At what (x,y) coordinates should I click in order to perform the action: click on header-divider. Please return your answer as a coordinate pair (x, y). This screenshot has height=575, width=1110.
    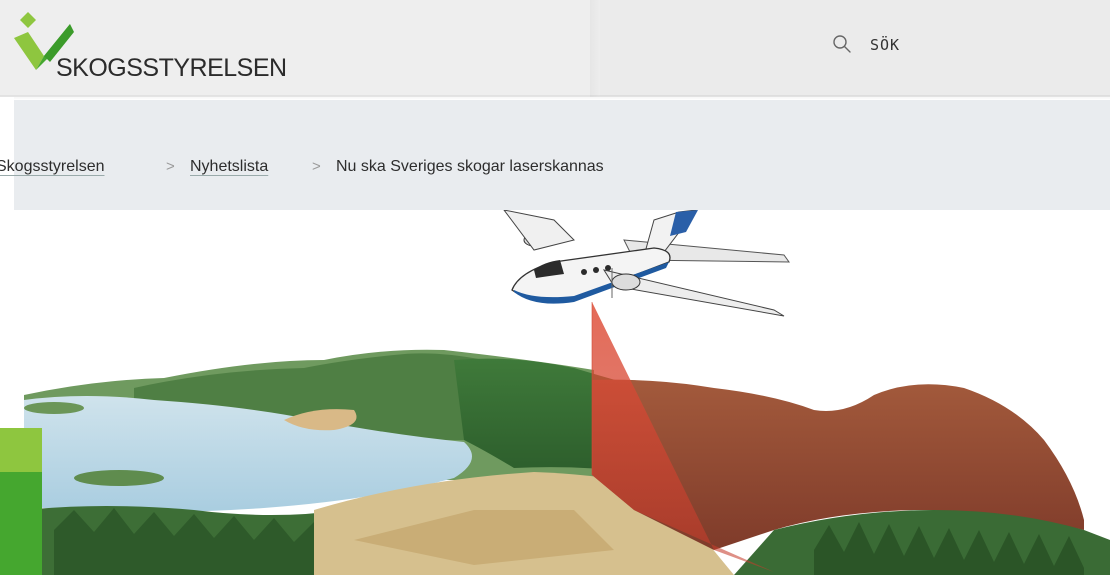
    Looking at the image, I should click on (595, 48).